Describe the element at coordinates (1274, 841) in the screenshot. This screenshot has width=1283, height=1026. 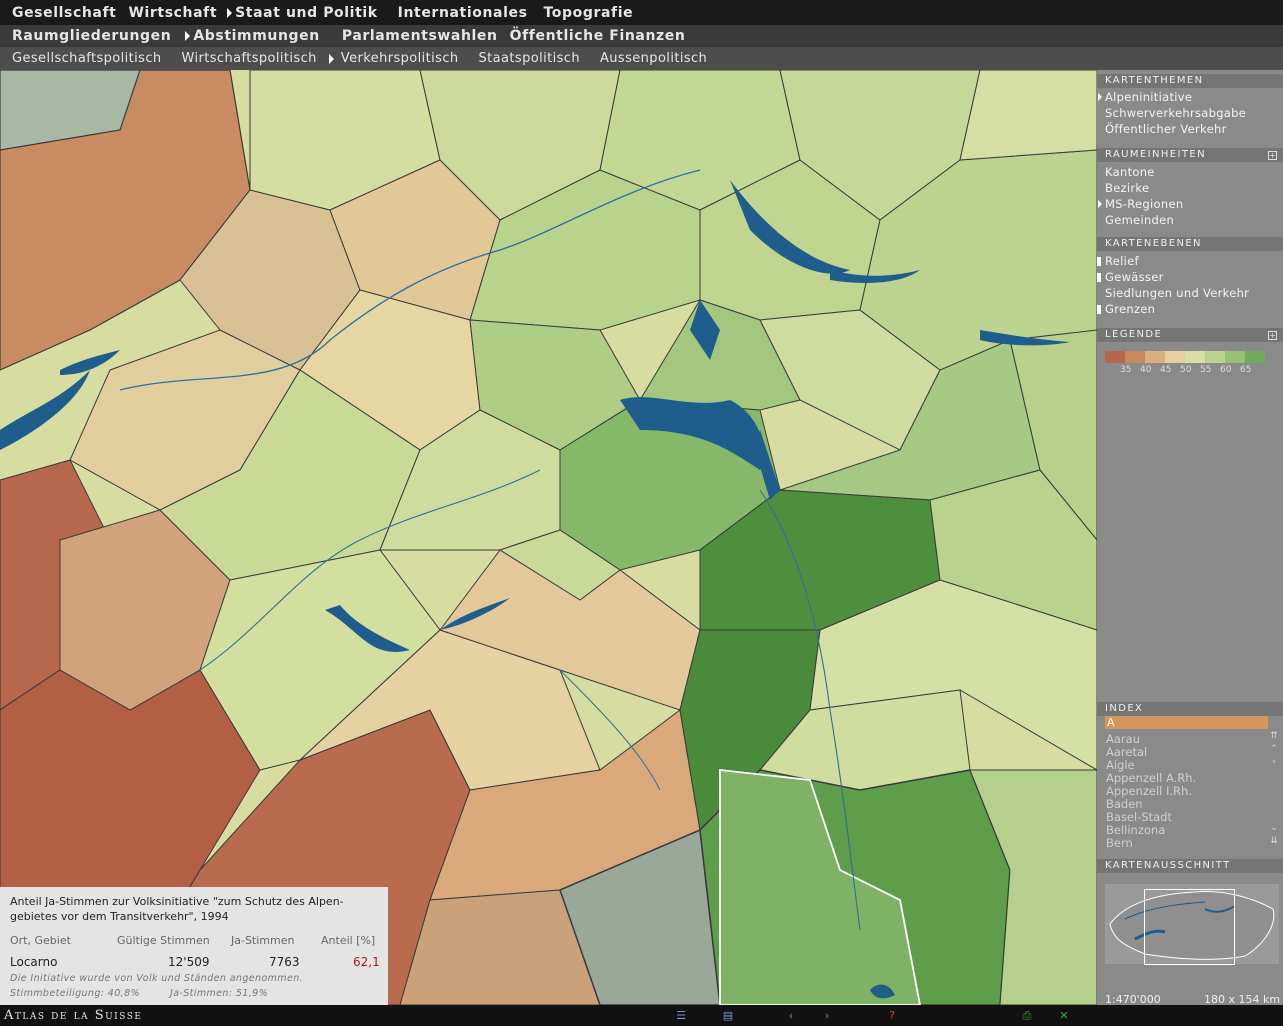
I see `scroll-bottom-icon: ⇊` at that location.